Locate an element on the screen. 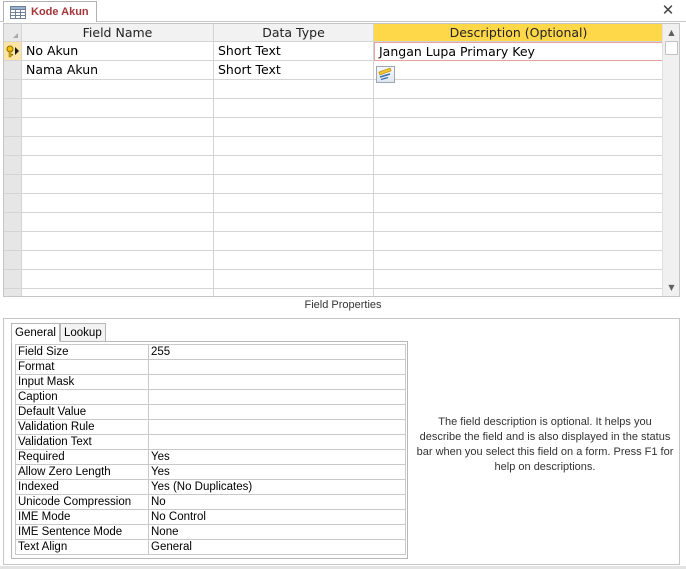 The image size is (686, 569). property-name: Format is located at coordinates (82, 367).